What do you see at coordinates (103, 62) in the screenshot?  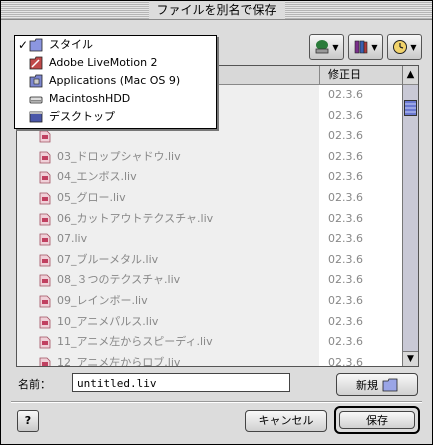 I see `popup-menu-item-label: Adobe LiveMotion 2` at bounding box center [103, 62].